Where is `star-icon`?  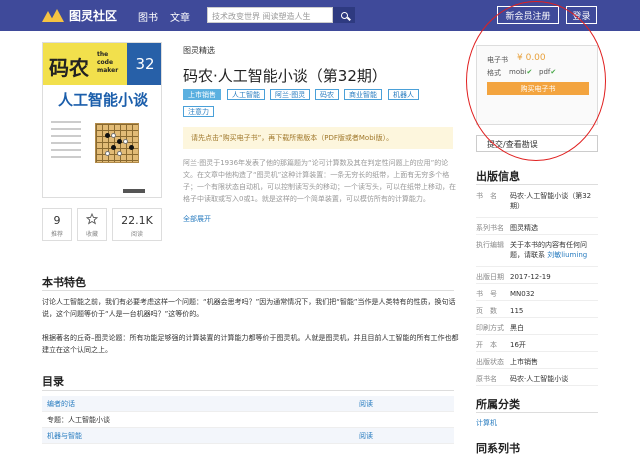 star-icon is located at coordinates (92, 218).